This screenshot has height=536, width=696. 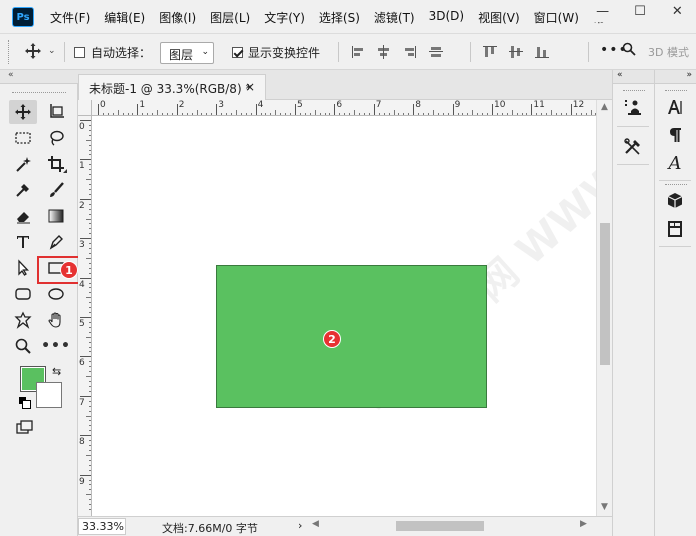 I want to click on document-tab: 未标题-1 @ 33.3%(RGB/8) * ×, so click(x=172, y=87).